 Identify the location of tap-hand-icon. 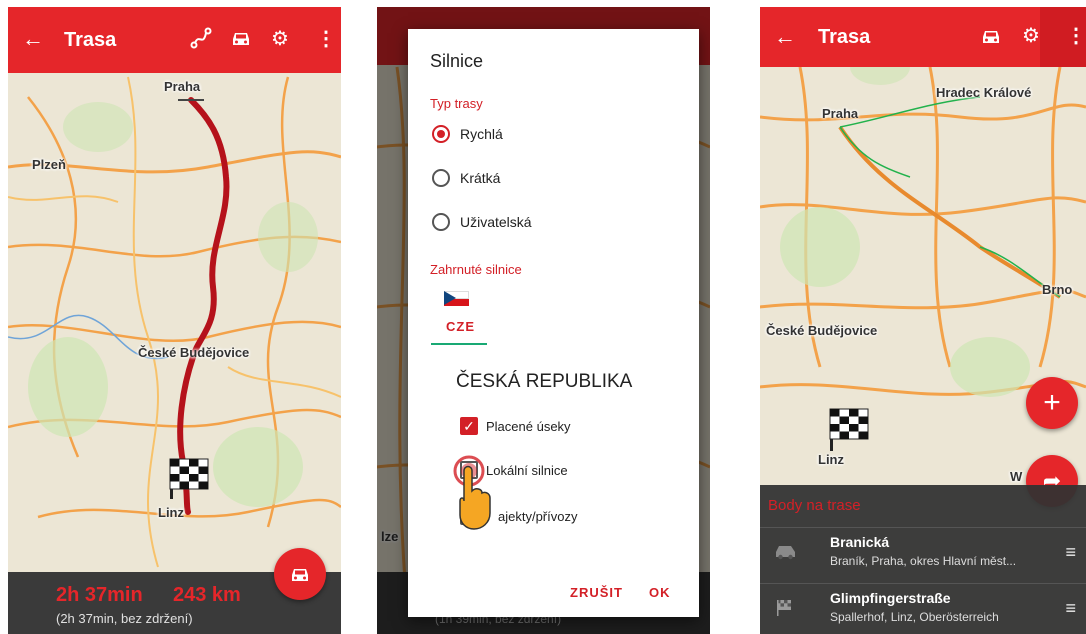
(472, 492).